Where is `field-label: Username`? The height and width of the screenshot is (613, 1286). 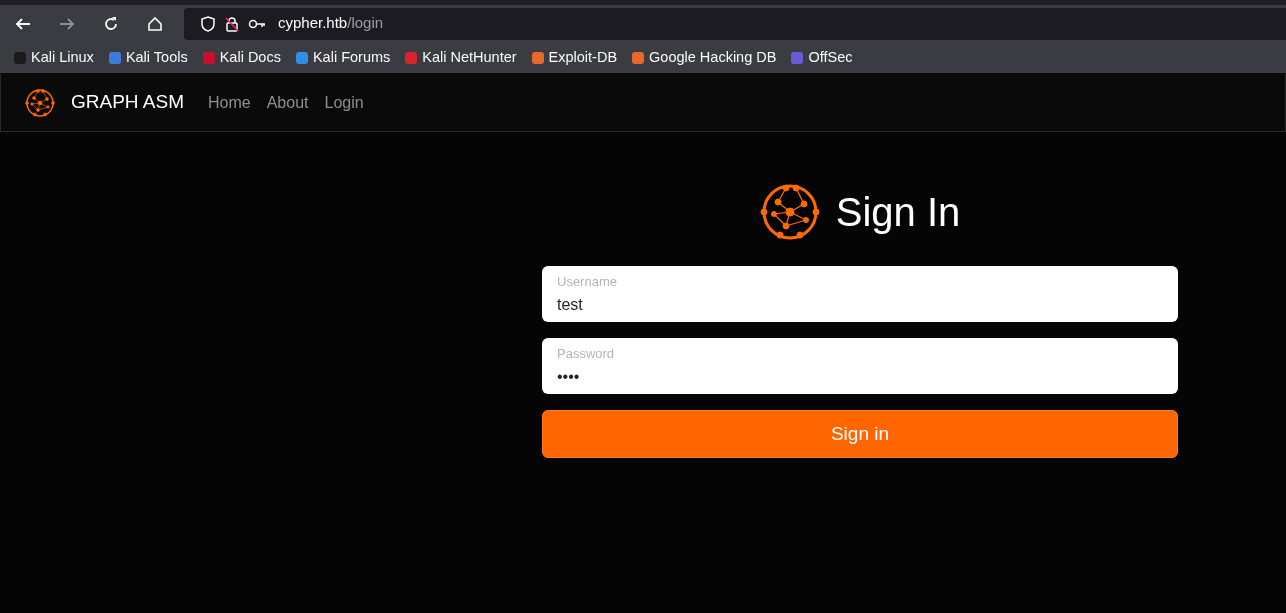 field-label: Username is located at coordinates (587, 282).